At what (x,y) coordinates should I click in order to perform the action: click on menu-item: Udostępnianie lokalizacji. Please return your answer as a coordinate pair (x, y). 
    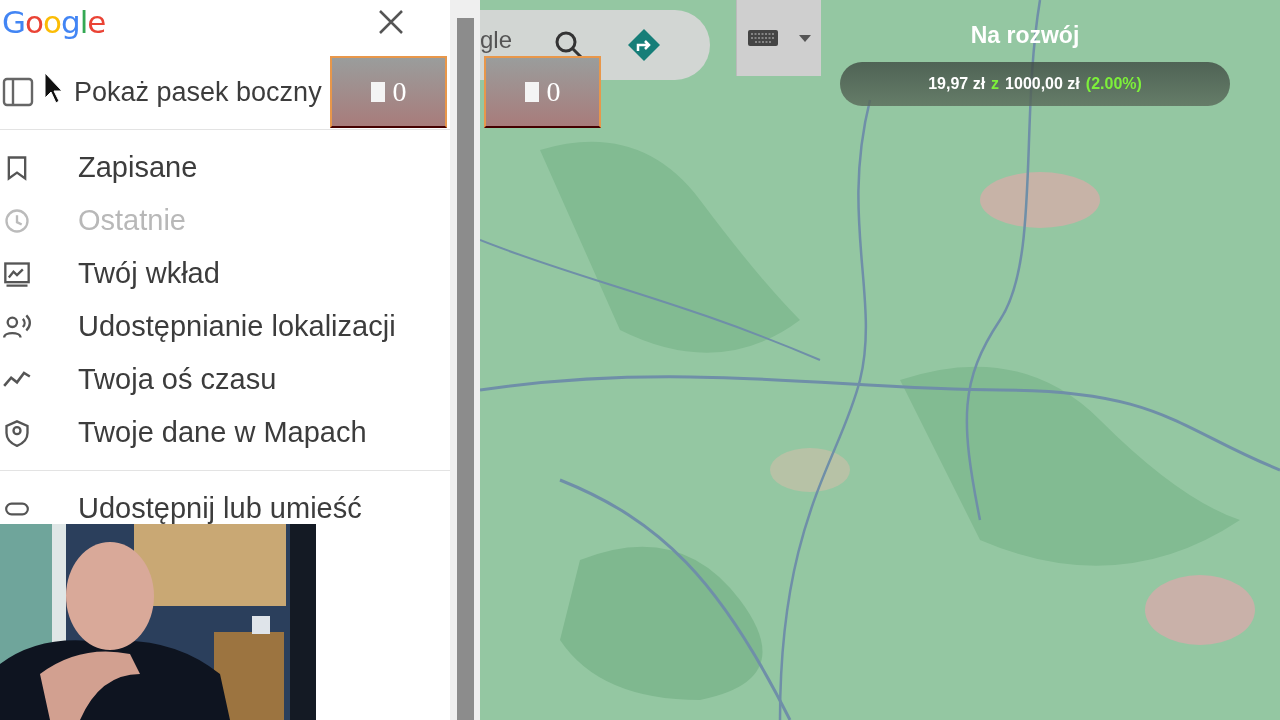
    Looking at the image, I should click on (237, 326).